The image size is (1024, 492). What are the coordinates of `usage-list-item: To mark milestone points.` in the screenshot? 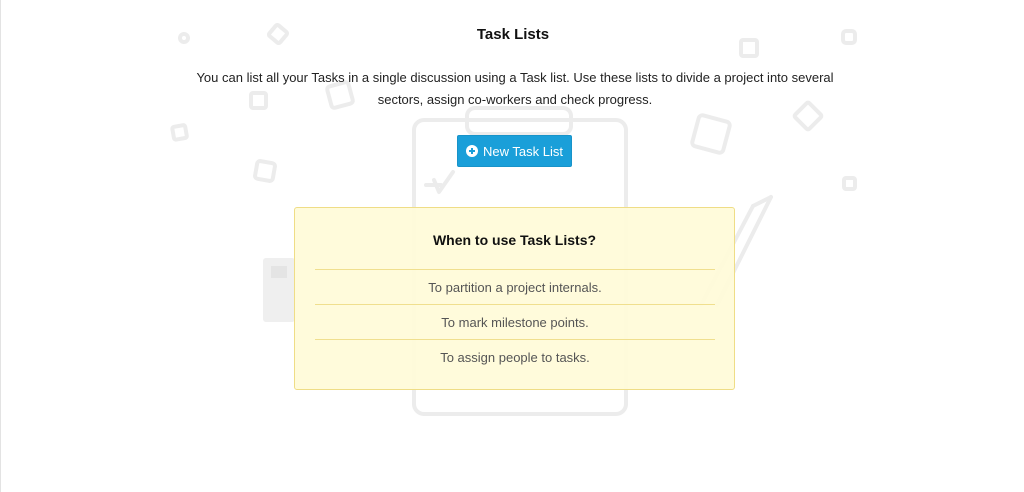 It's located at (515, 321).